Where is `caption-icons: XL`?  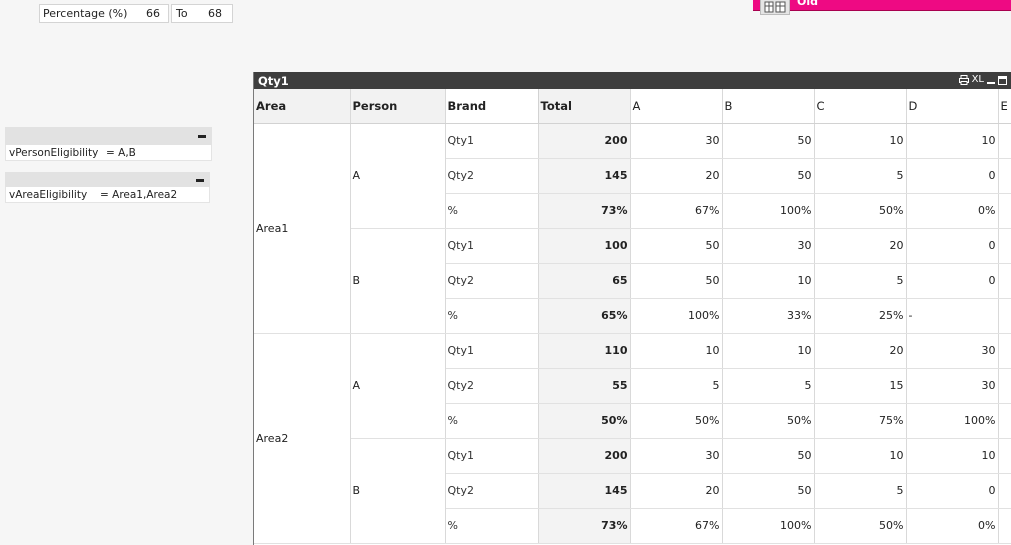 caption-icons: XL is located at coordinates (982, 80).